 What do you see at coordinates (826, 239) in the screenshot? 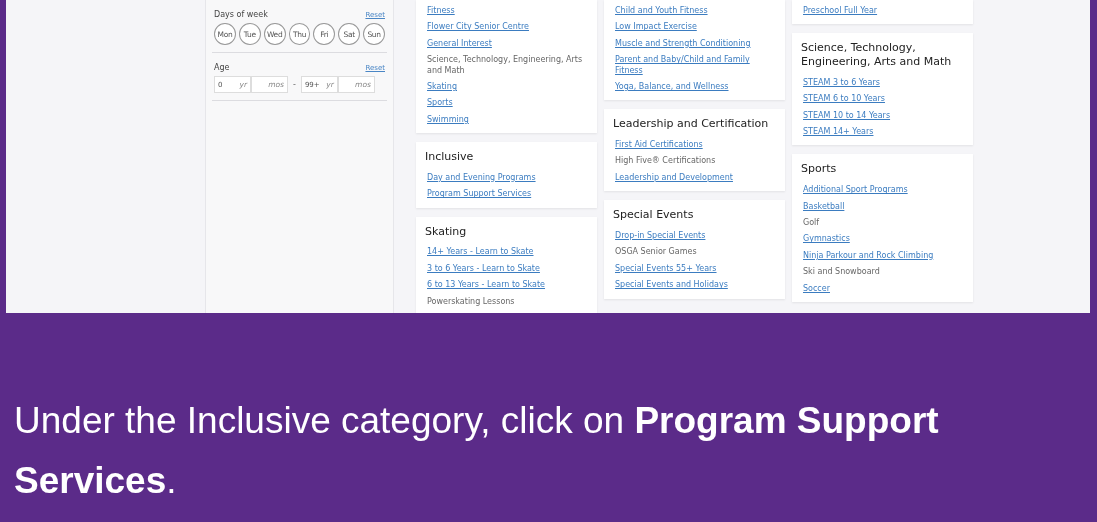
I see `subcategory-link: Gymnastics` at bounding box center [826, 239].